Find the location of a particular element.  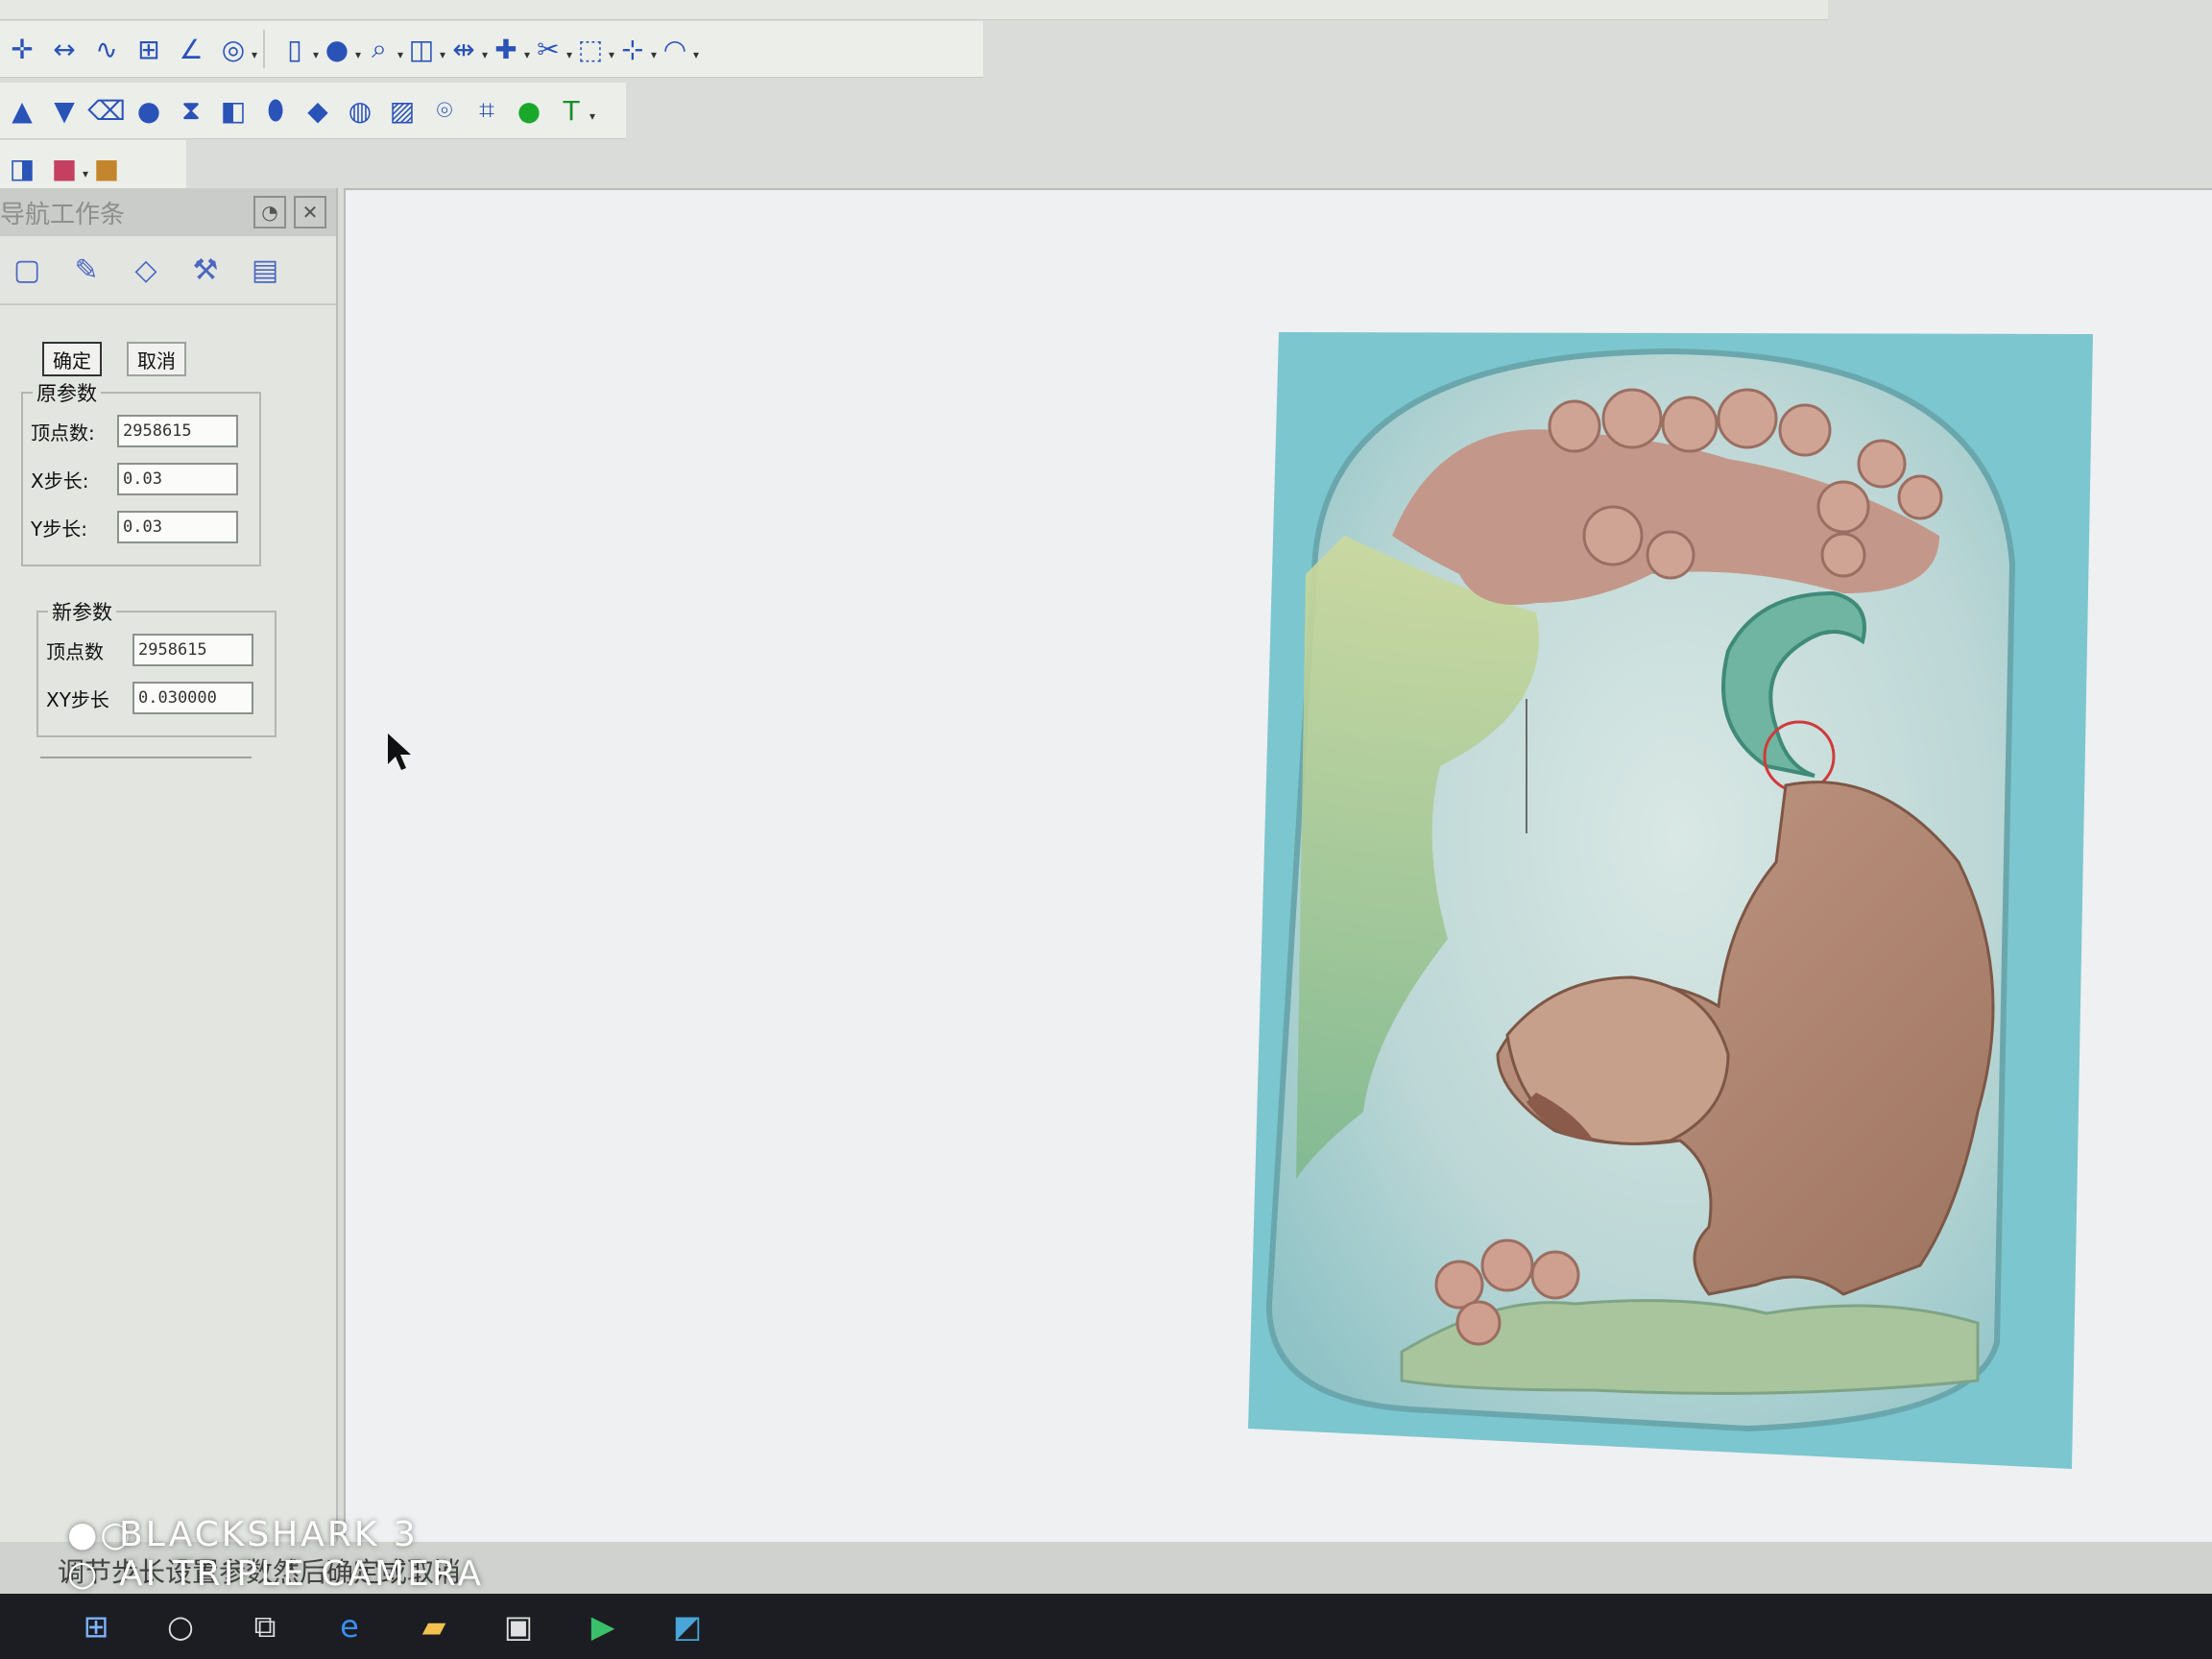

original-params-group: 原参数 顶点数: 2958615 X步长: 0.03 Y步长: 0.03 is located at coordinates (141, 472).